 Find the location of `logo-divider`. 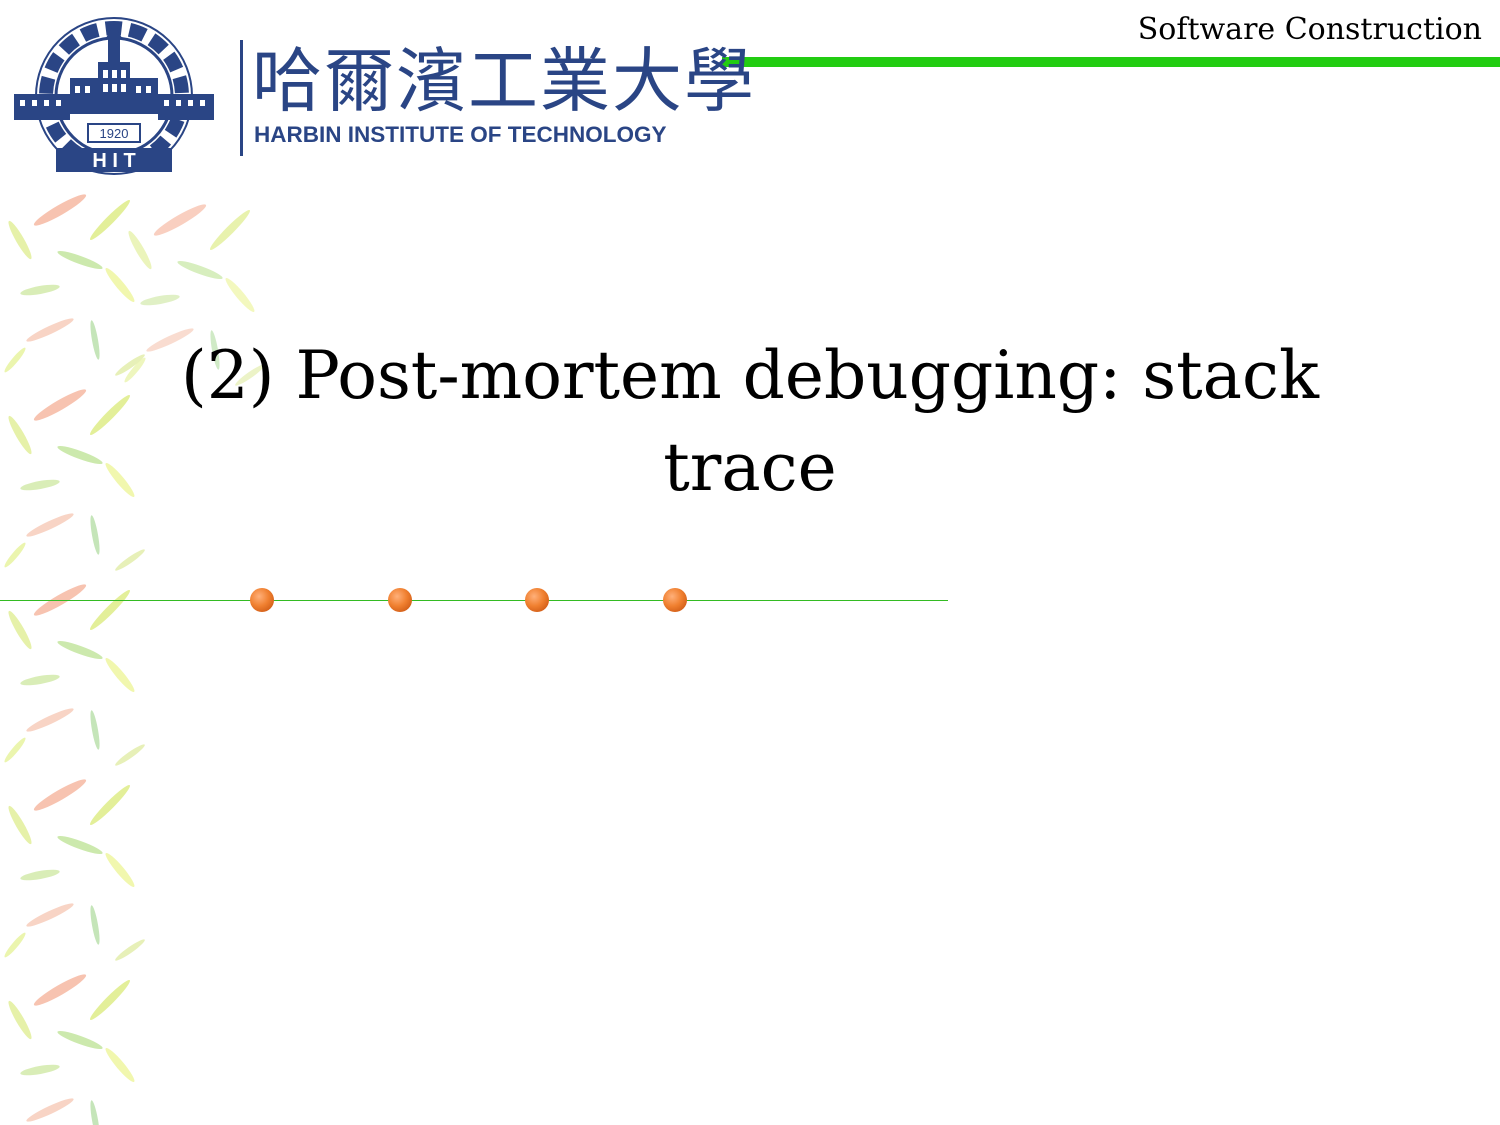

logo-divider is located at coordinates (241, 98).